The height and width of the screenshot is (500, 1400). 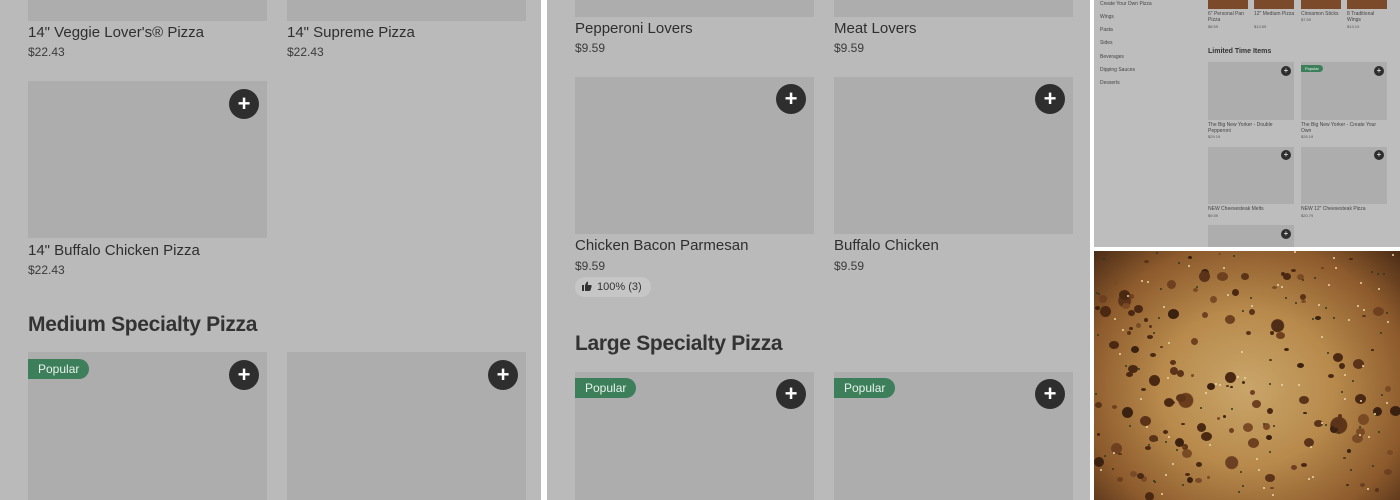 I want to click on sidebar-item: Sides, so click(x=1106, y=43).